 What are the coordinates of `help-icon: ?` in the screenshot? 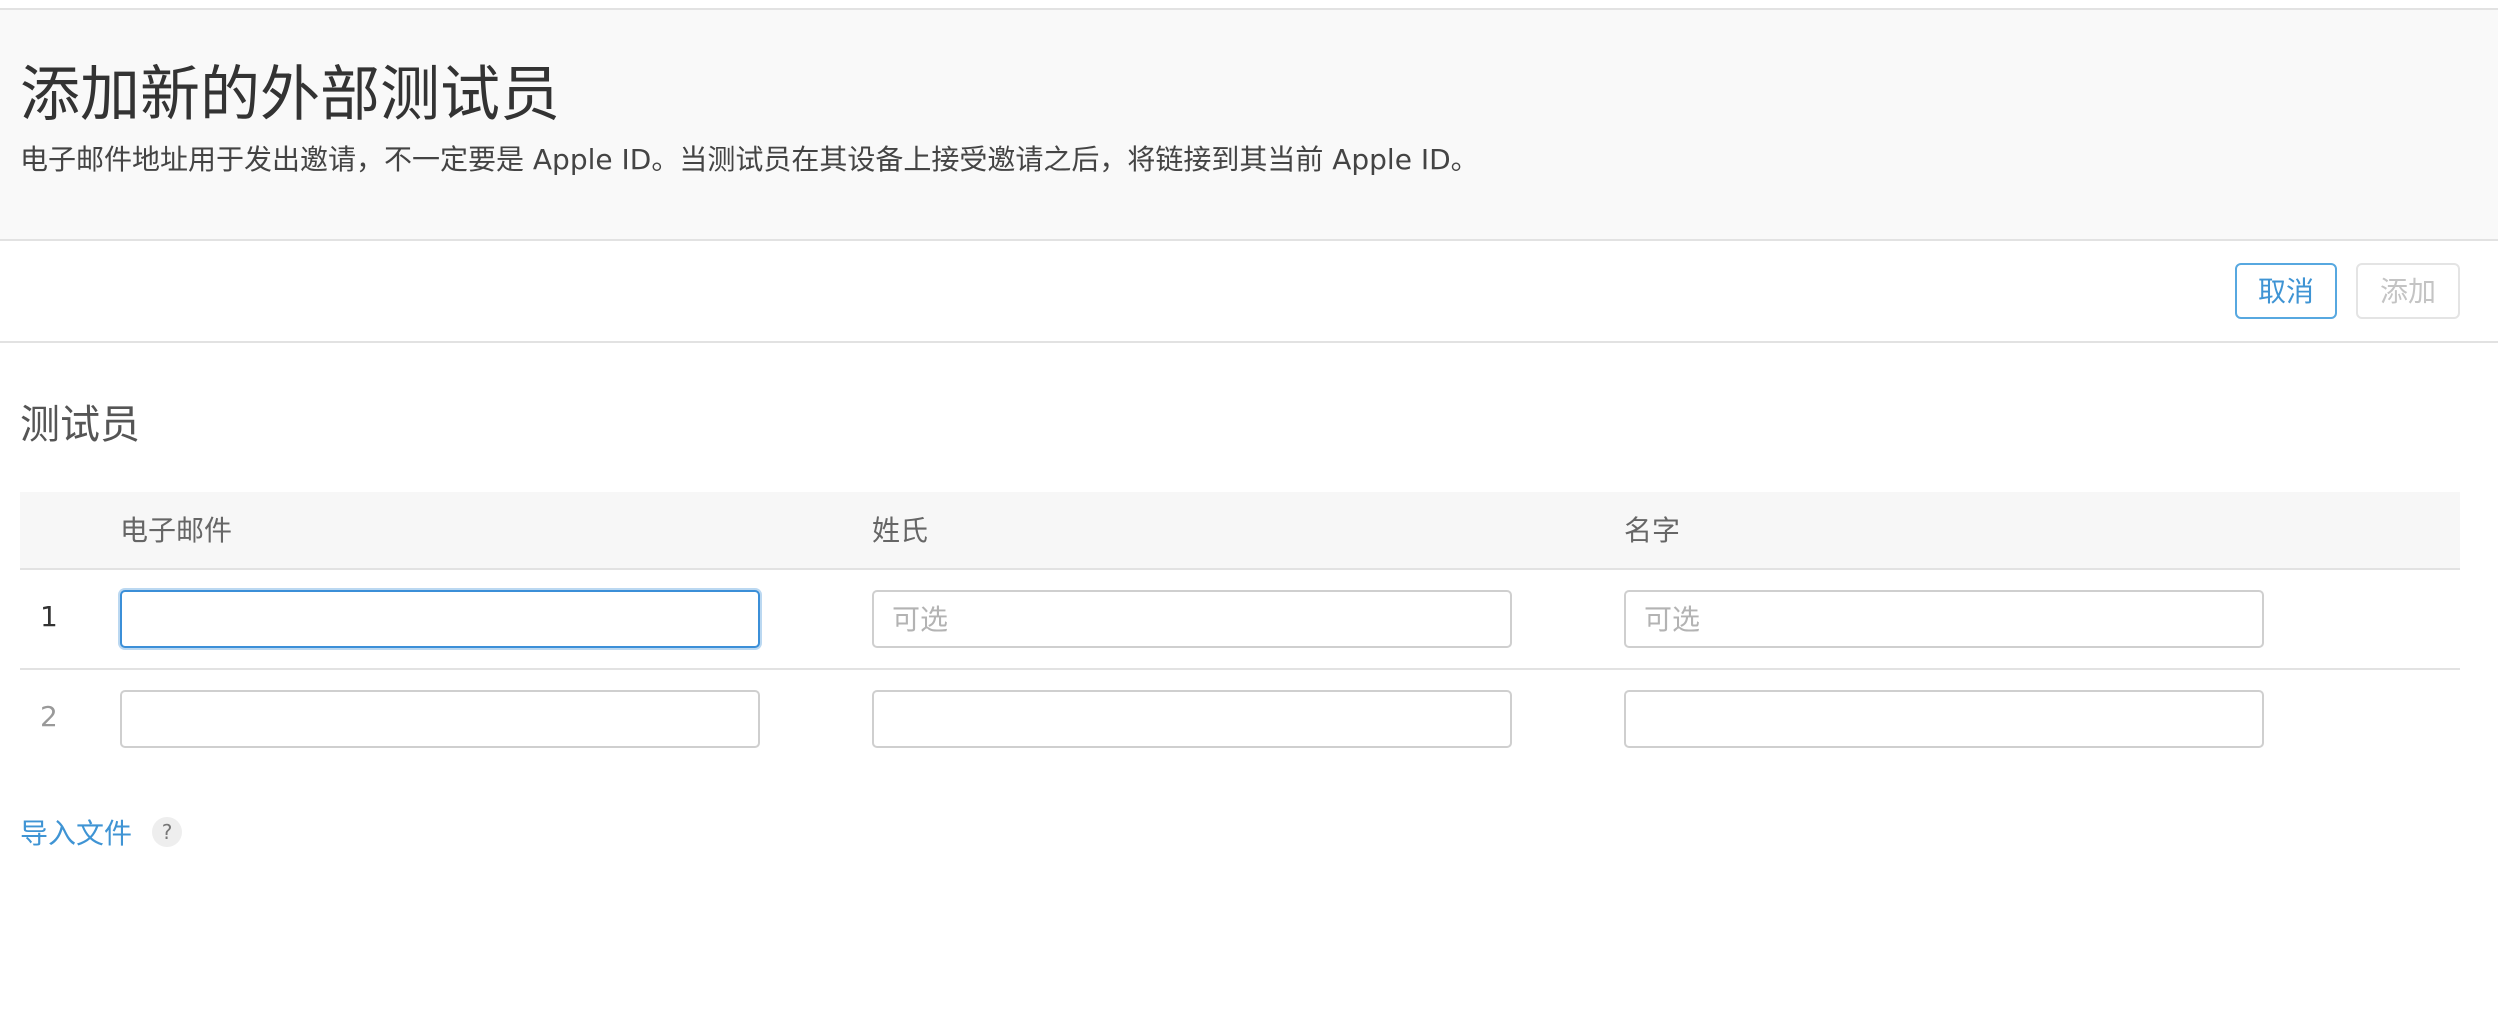 It's located at (167, 832).